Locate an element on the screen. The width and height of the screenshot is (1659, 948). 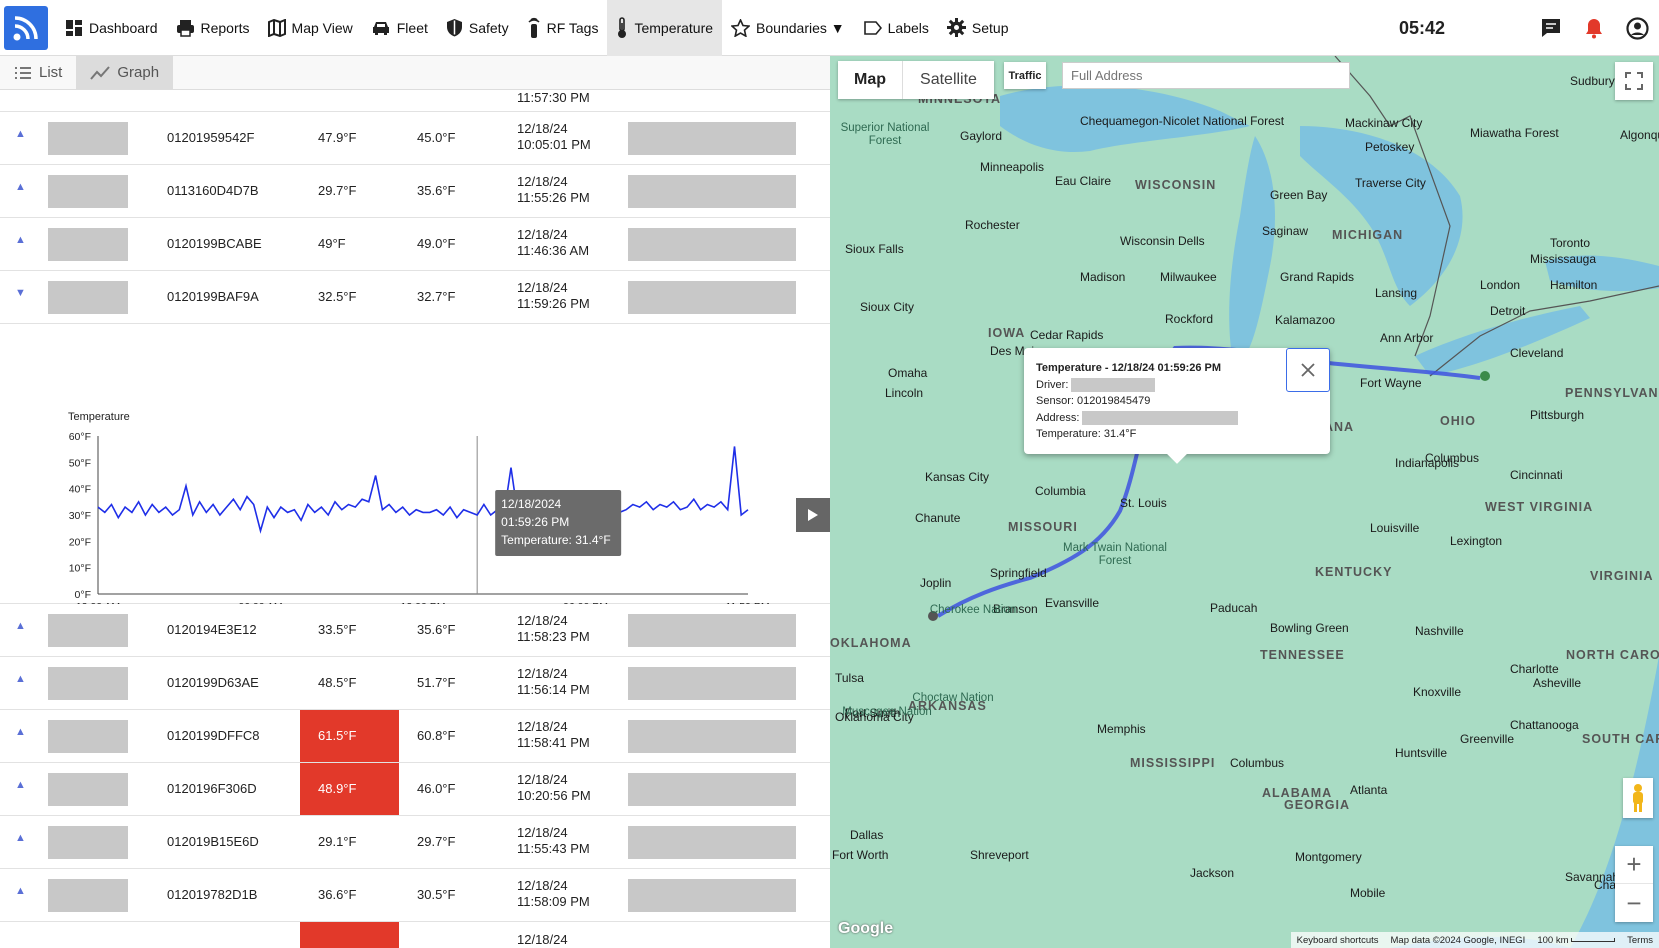
reading-datetime: 12/18/24 10:20:56 PM is located at coordinates (554, 788).